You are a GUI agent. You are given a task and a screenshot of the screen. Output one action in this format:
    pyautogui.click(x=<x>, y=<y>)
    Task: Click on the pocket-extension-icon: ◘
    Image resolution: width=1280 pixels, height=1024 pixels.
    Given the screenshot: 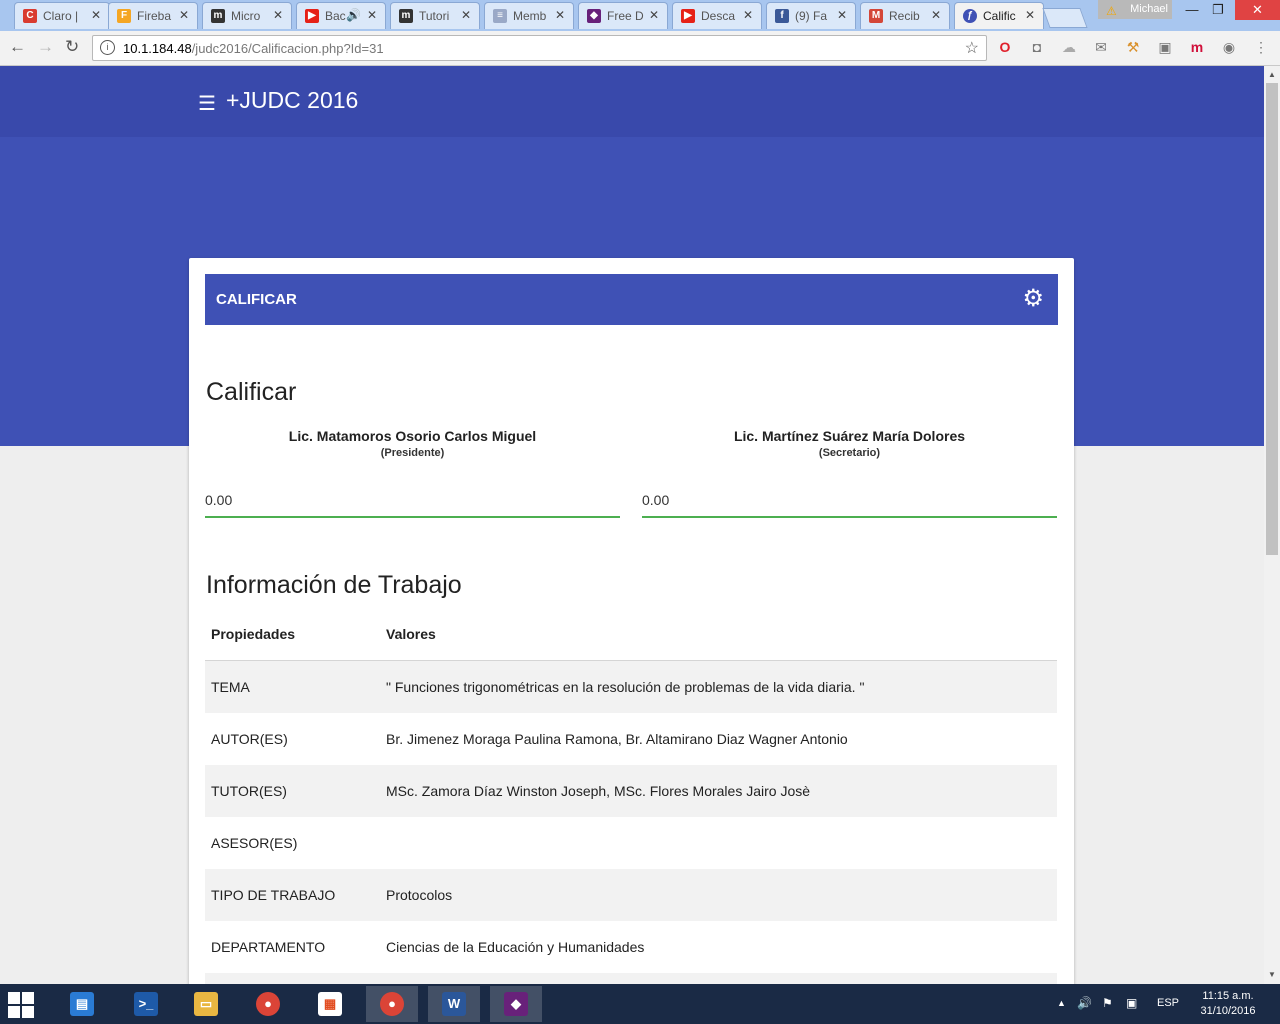 What is the action you would take?
    pyautogui.click(x=1037, y=47)
    